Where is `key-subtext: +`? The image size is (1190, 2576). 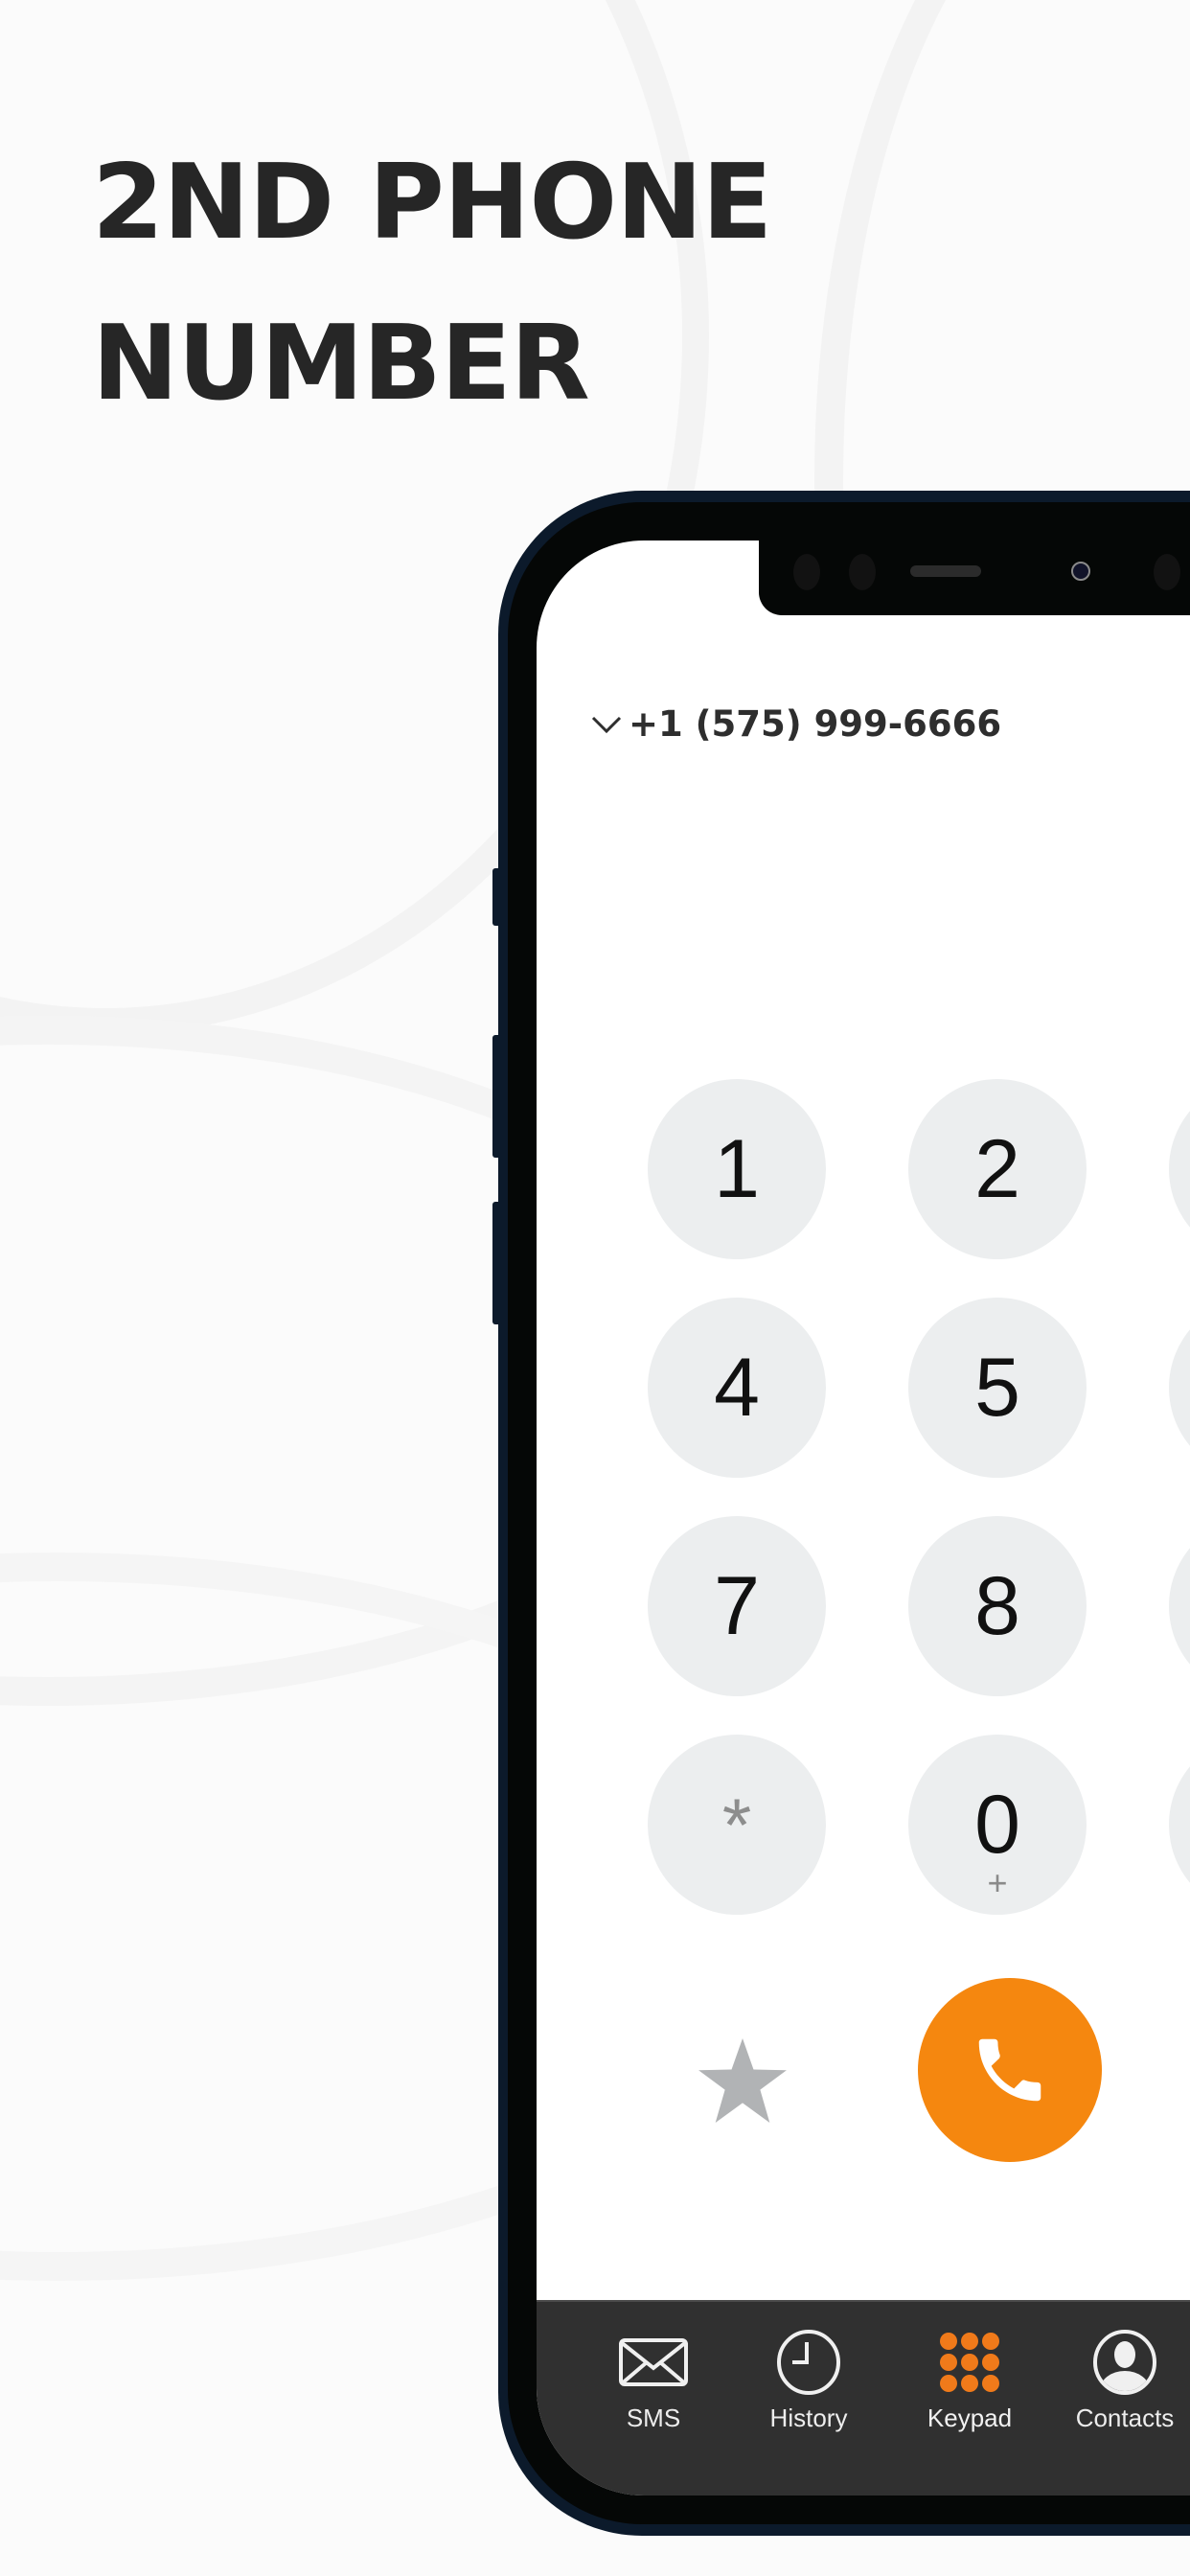 key-subtext: + is located at coordinates (998, 1882).